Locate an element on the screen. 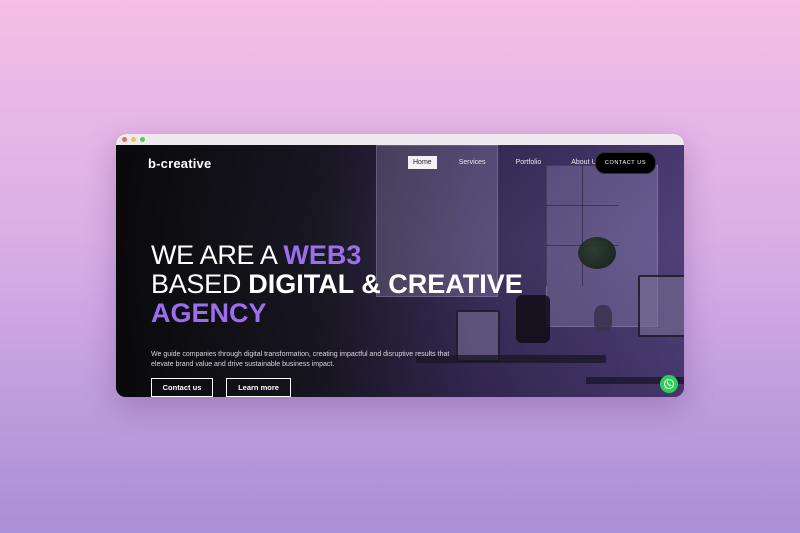 The height and width of the screenshot is (533, 800). plant-decoration is located at coordinates (597, 253).